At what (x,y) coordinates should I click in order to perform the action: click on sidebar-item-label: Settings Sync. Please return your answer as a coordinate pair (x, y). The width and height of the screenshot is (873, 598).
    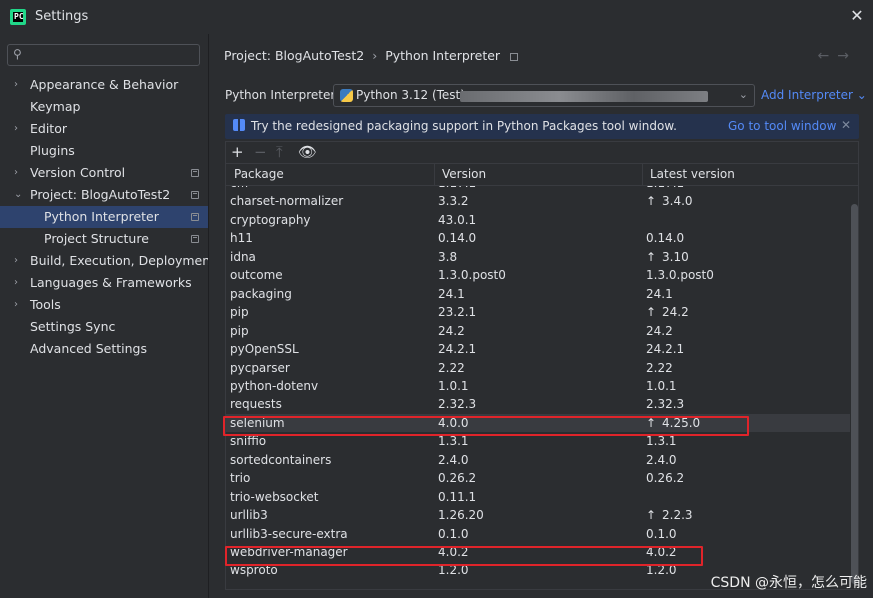
    Looking at the image, I should click on (73, 326).